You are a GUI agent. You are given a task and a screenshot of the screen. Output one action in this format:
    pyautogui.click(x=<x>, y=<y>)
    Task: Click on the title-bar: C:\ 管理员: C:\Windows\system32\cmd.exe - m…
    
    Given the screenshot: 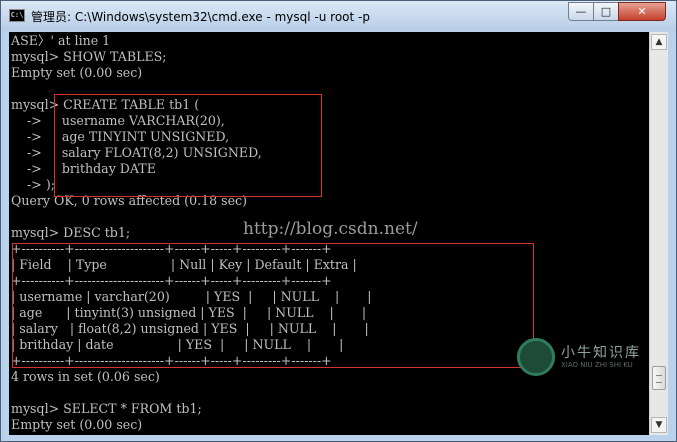 What is the action you would take?
    pyautogui.click(x=338, y=16)
    